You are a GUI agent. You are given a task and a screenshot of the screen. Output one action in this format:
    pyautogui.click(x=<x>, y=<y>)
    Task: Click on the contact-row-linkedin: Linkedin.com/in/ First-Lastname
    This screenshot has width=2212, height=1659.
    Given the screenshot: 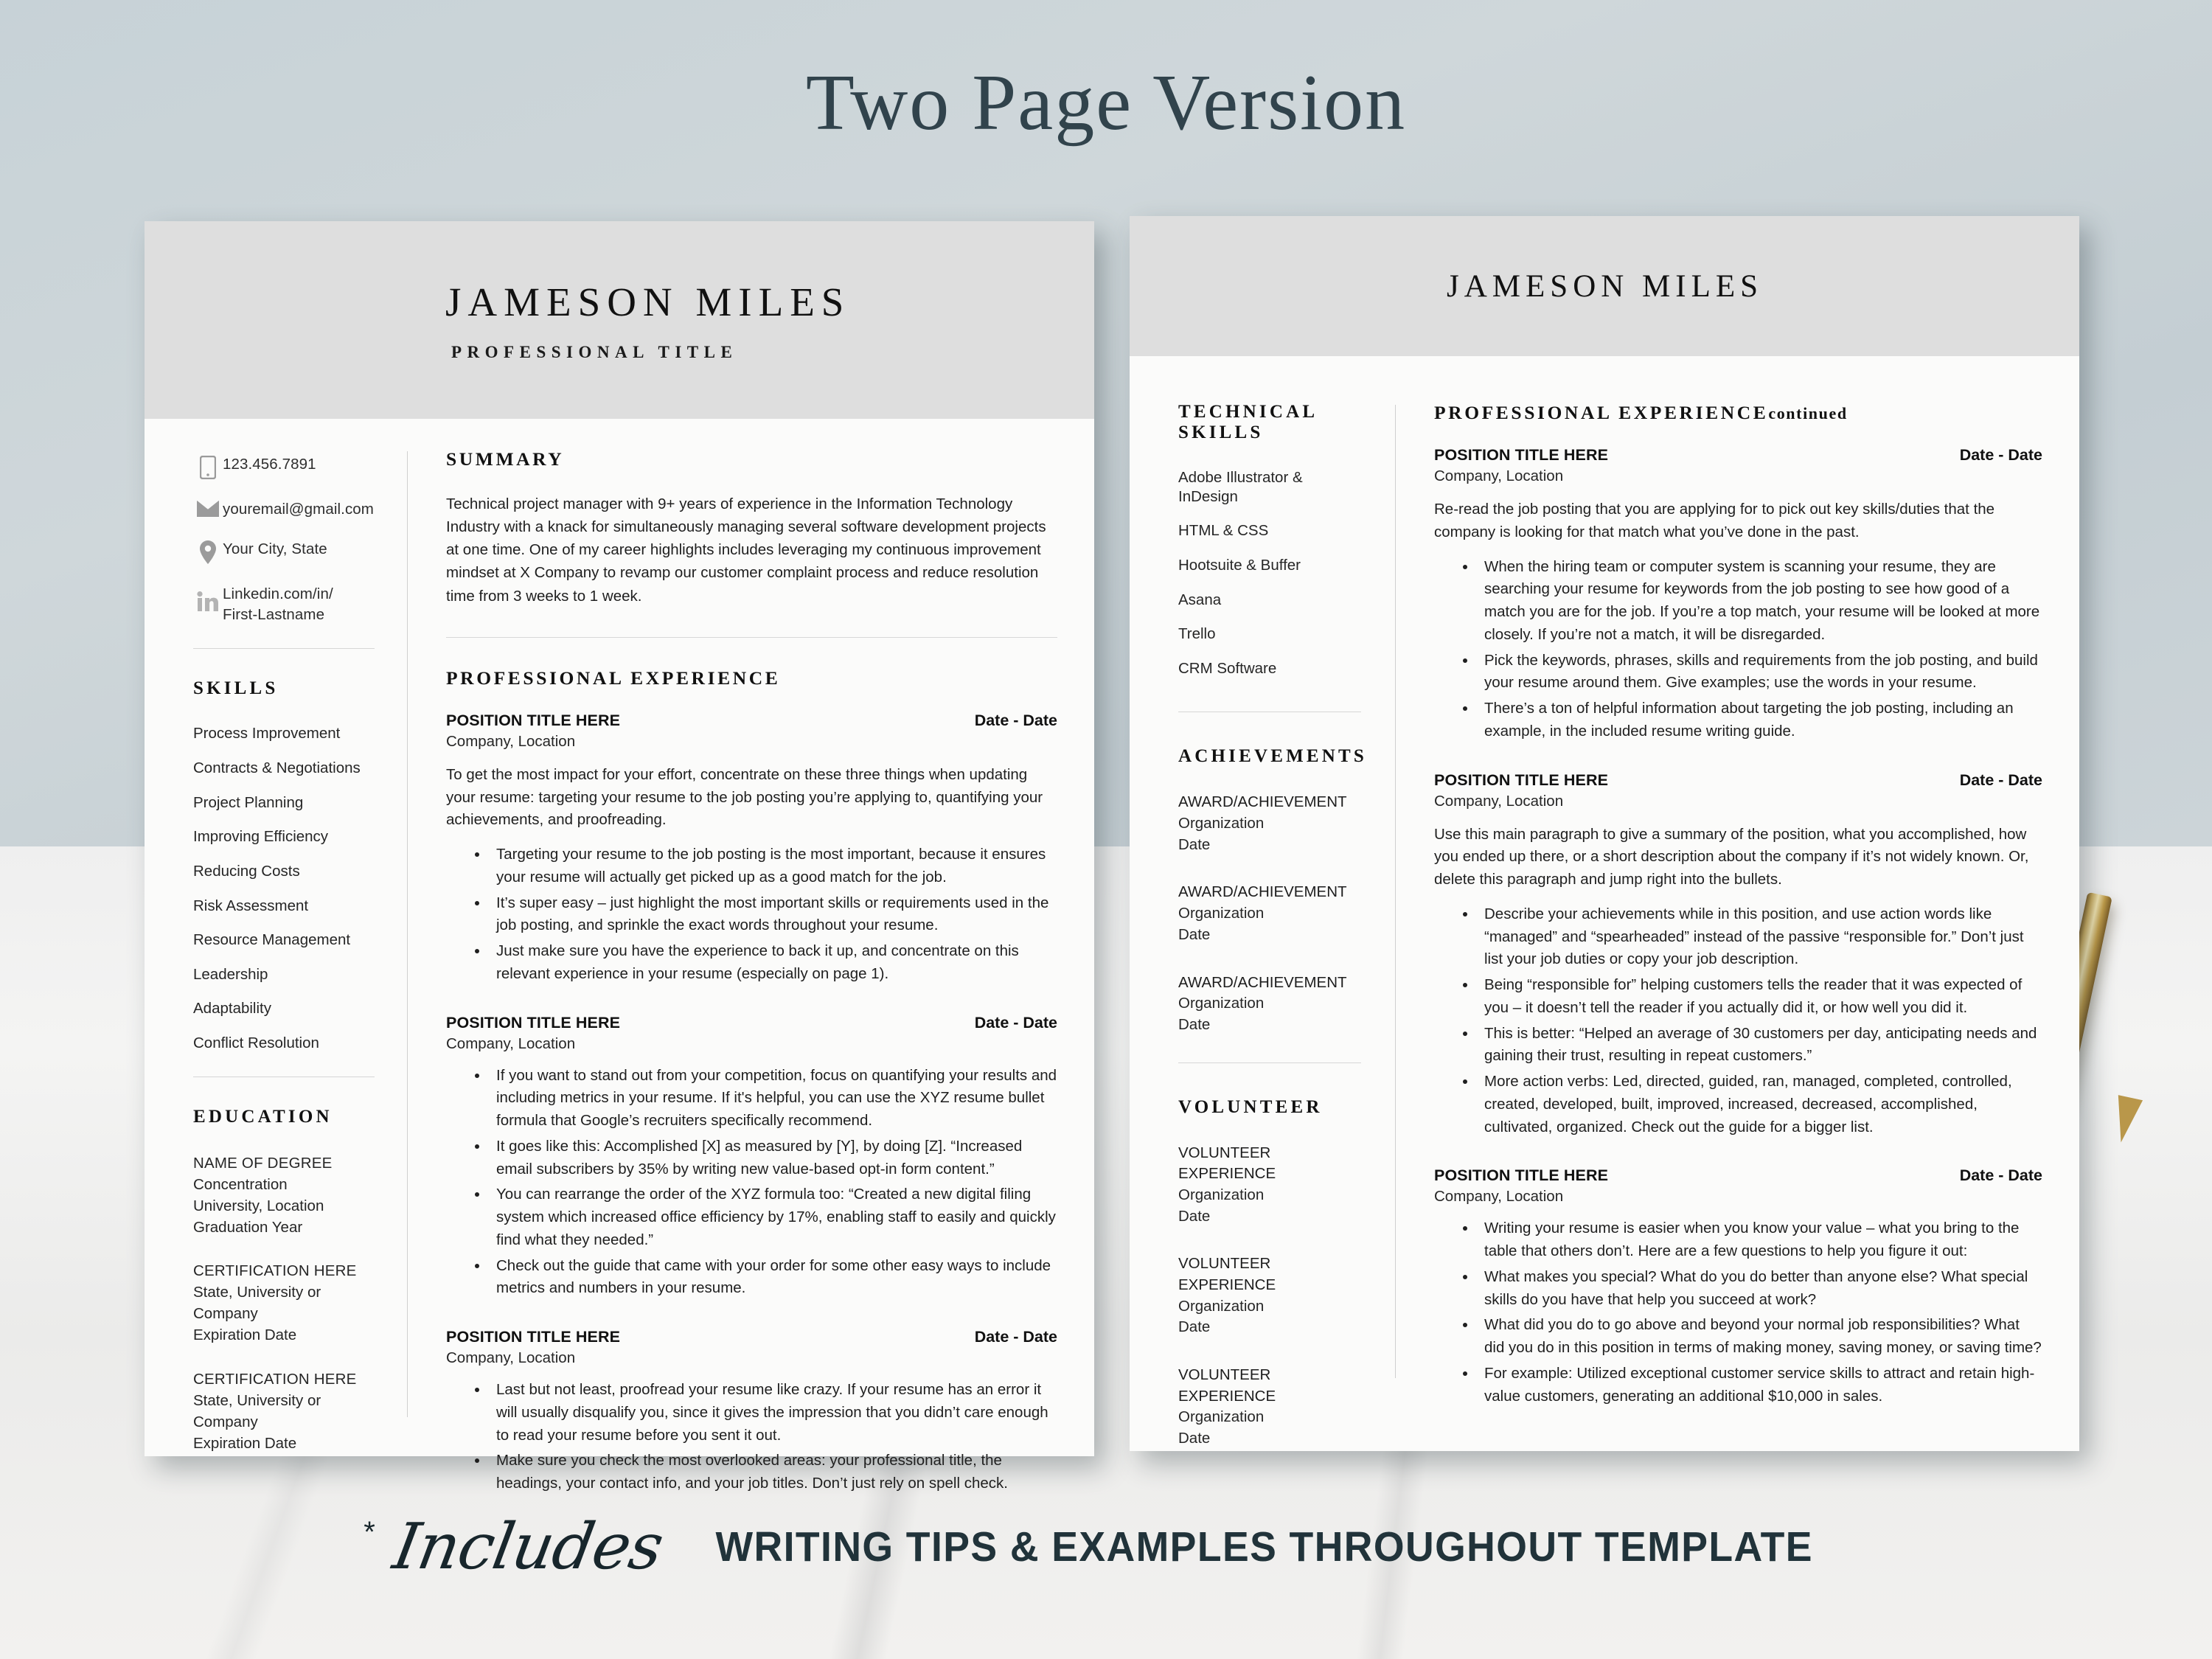 What is the action you would take?
    pyautogui.click(x=284, y=604)
    